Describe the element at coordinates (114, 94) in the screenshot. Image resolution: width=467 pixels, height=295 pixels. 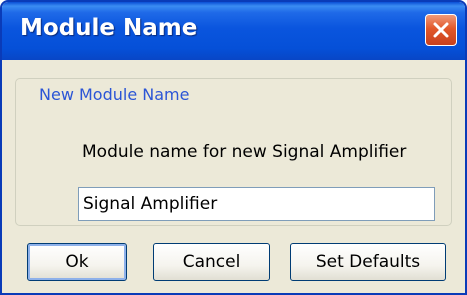
I see `group-legend: New Module Name` at that location.